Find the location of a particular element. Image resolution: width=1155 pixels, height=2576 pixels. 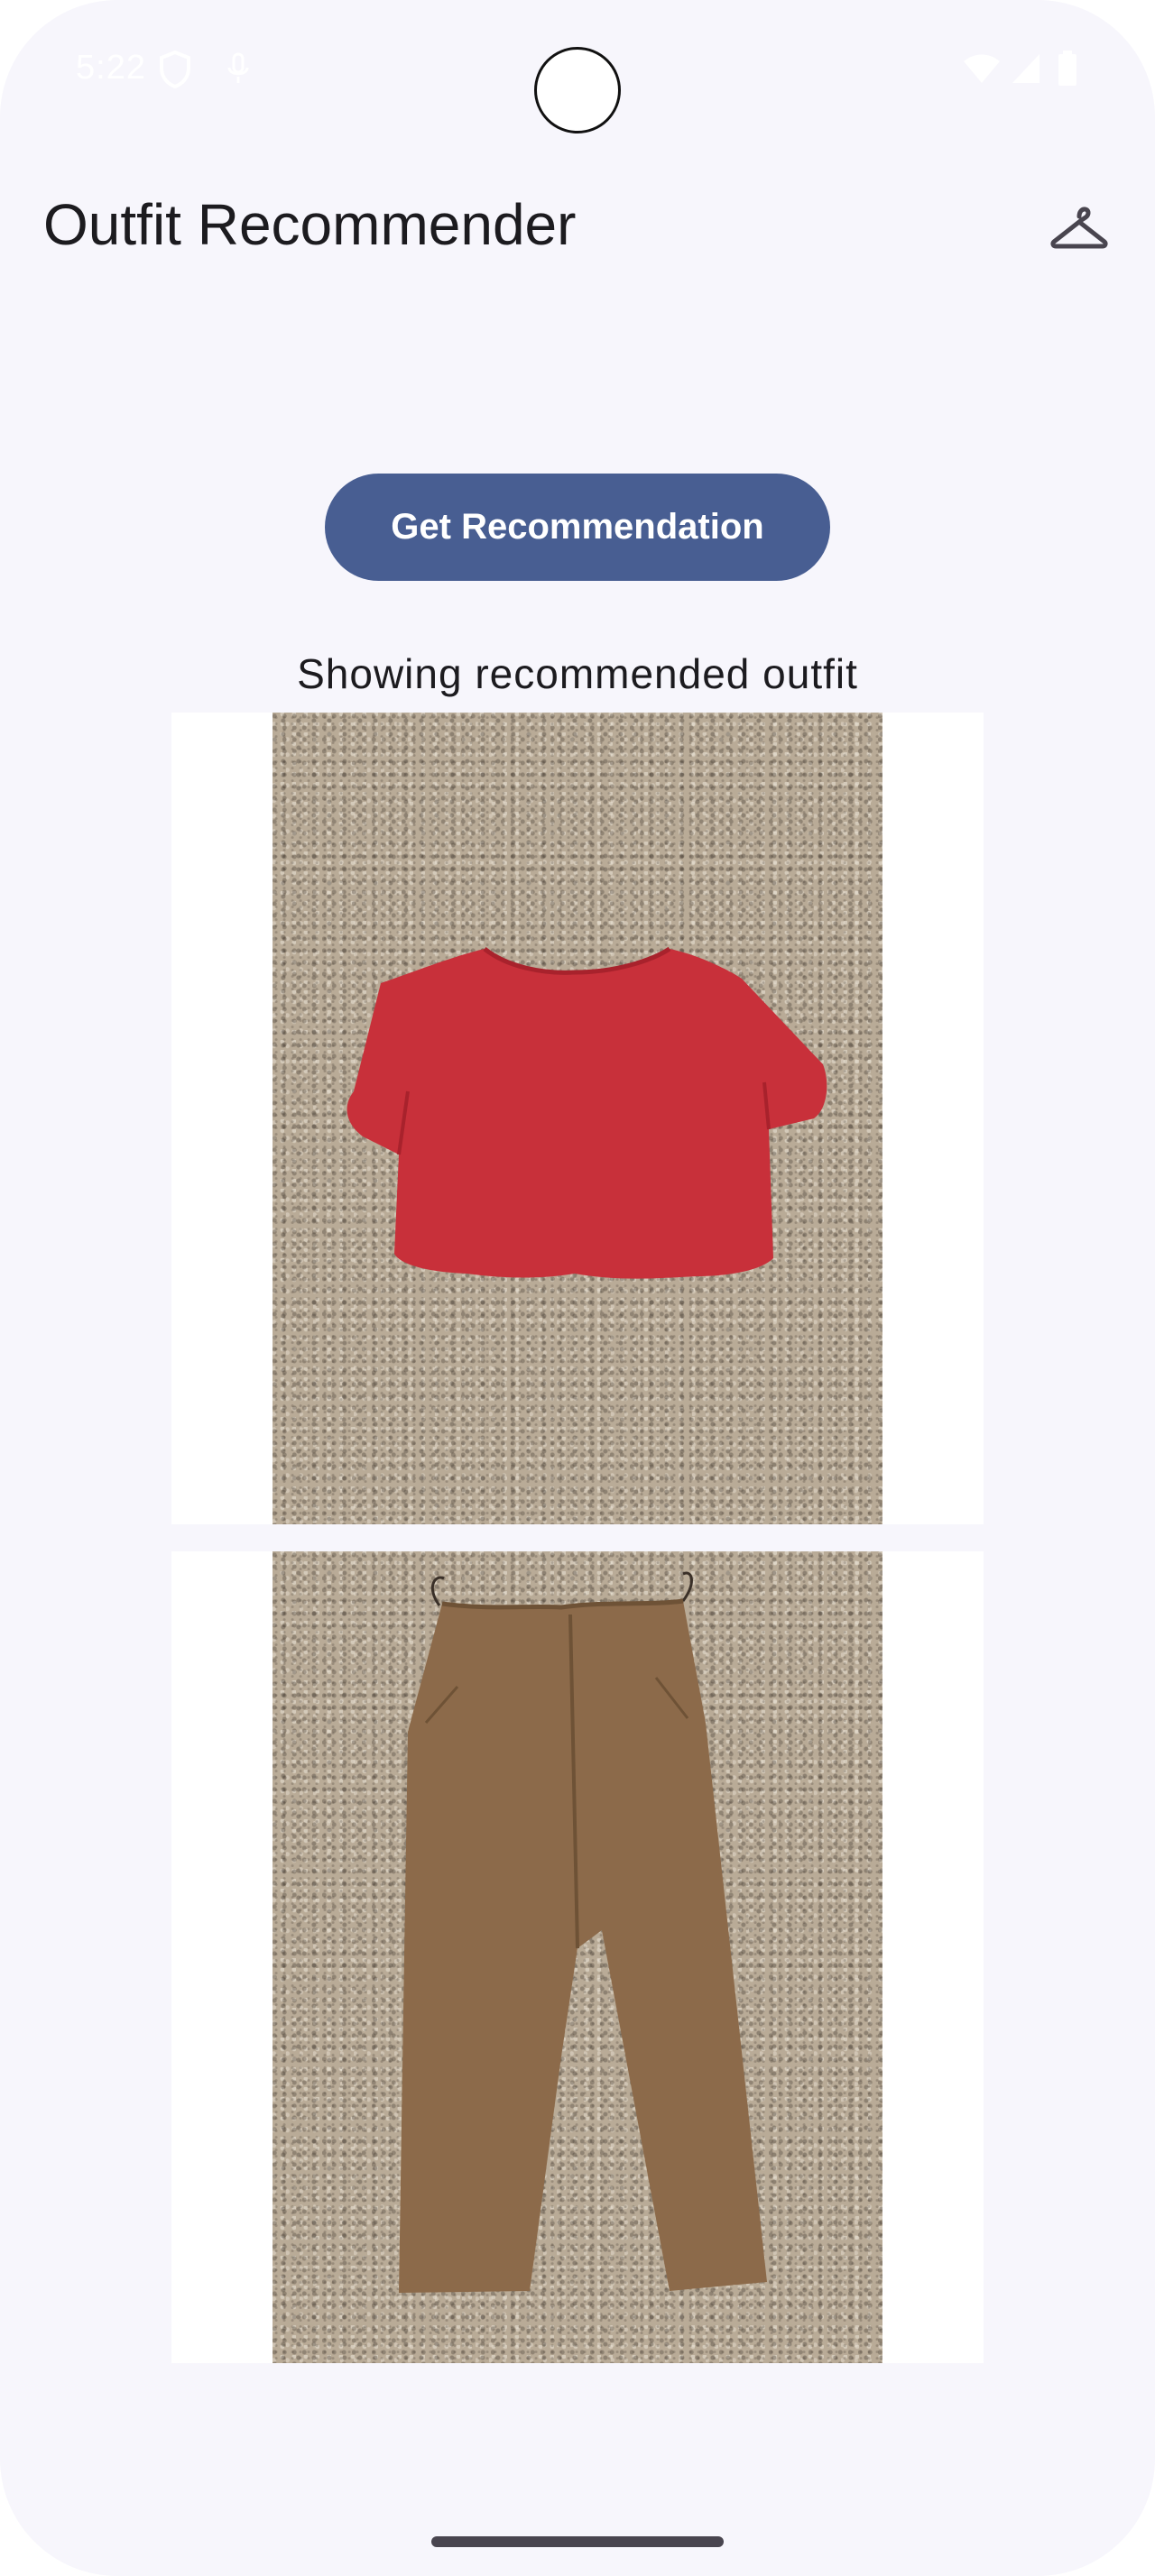

red-tshirt-graphic is located at coordinates (586, 1112).